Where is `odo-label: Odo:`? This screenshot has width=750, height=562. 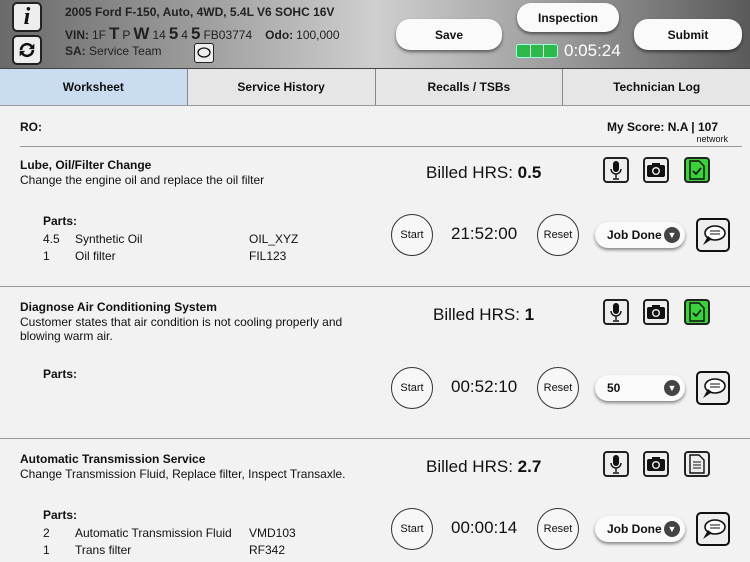 odo-label: Odo: is located at coordinates (279, 35).